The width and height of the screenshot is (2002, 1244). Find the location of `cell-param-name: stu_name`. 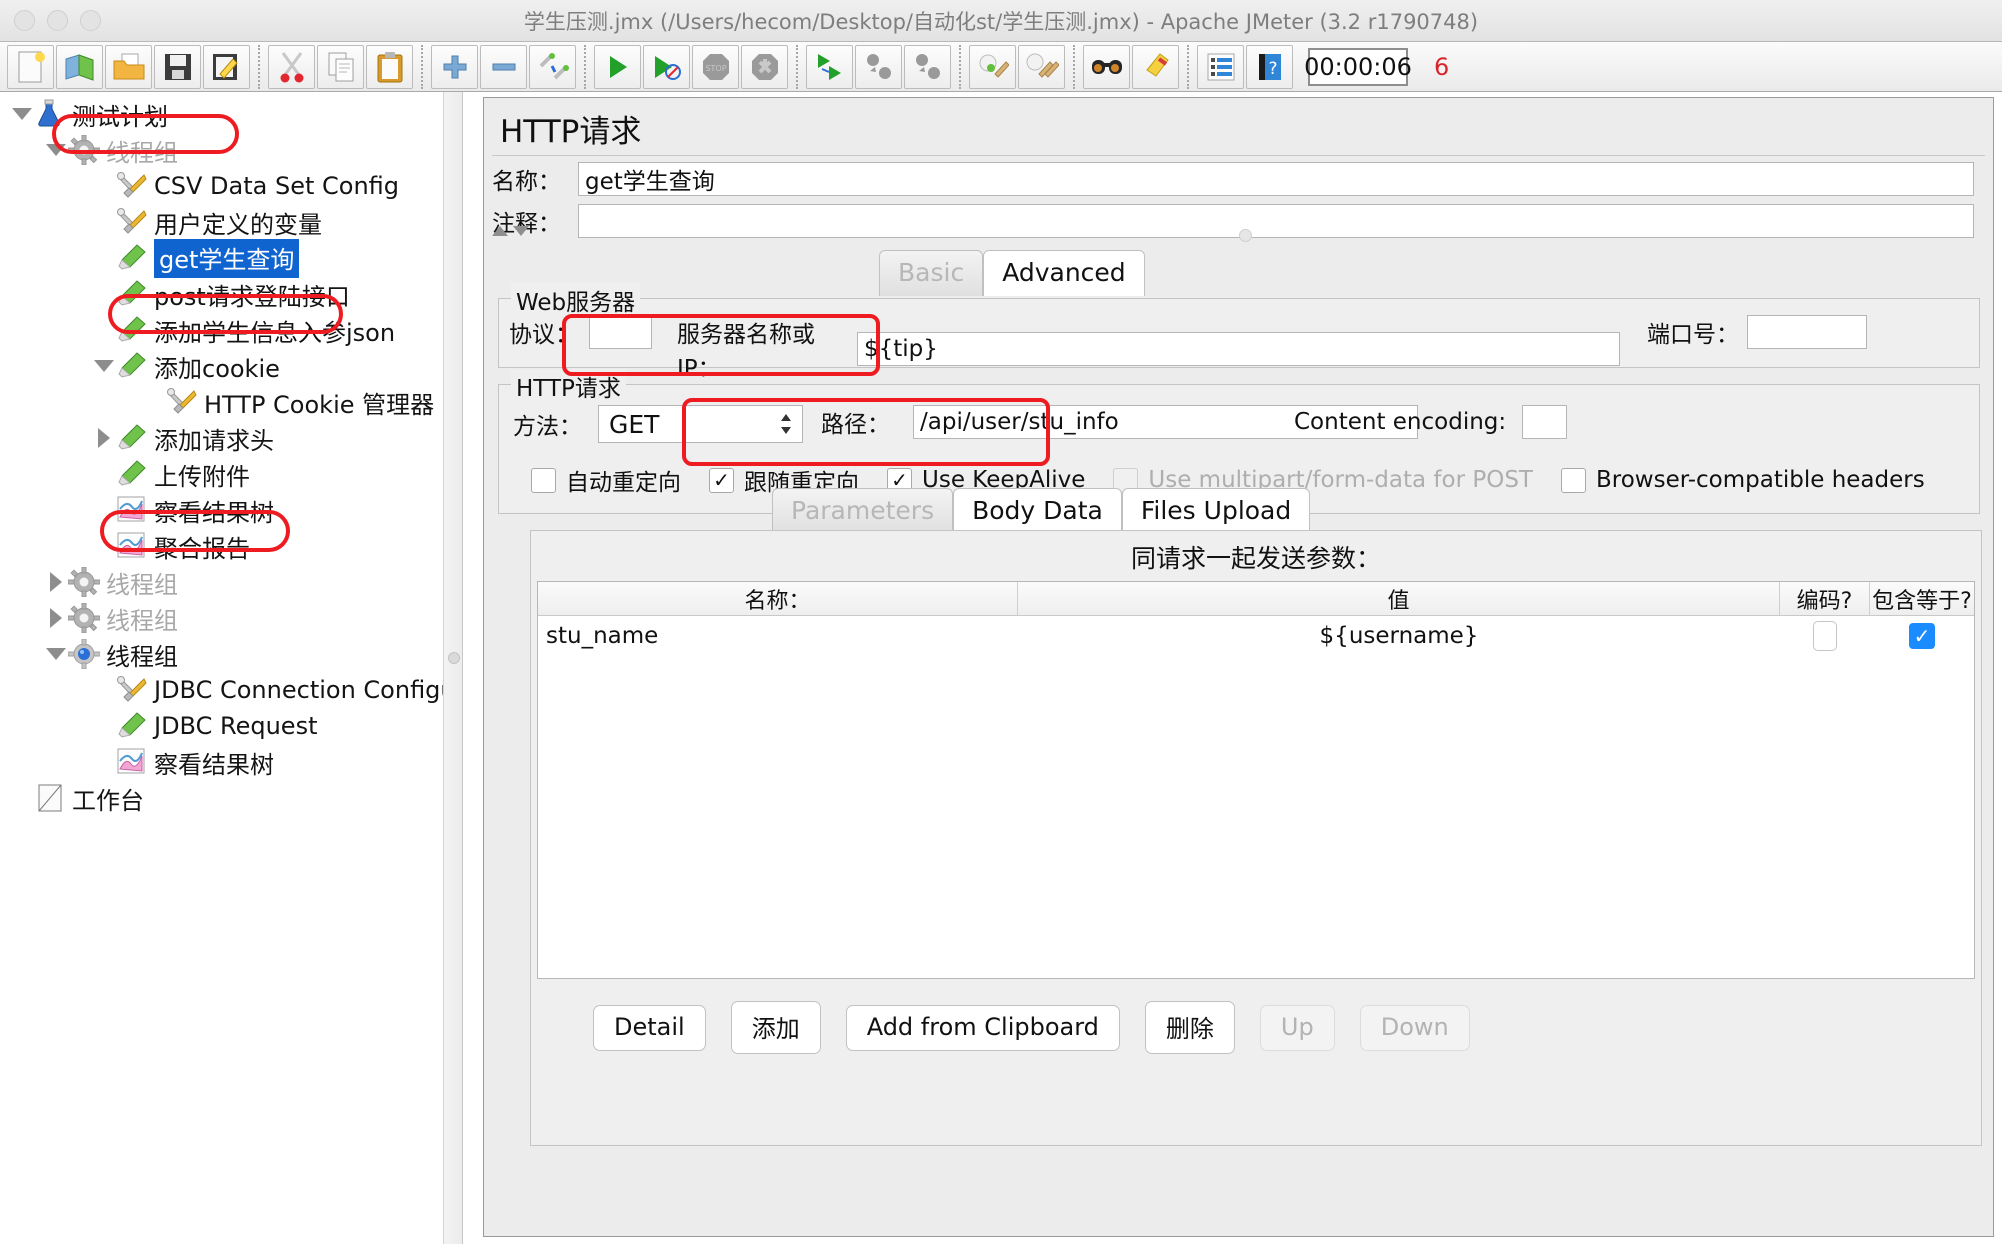

cell-param-name: stu_name is located at coordinates (778, 636).